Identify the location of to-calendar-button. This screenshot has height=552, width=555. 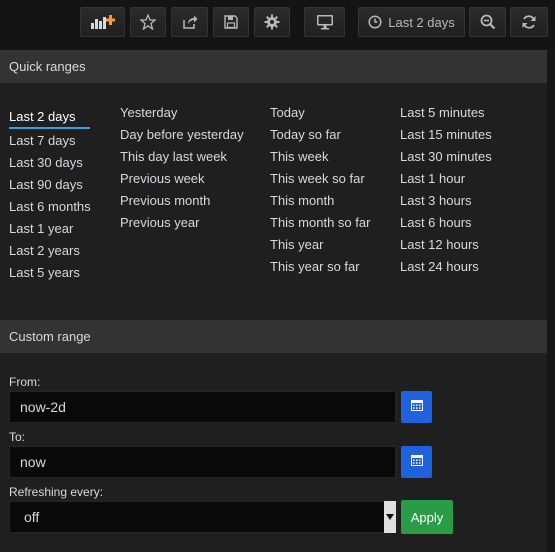
(416, 462).